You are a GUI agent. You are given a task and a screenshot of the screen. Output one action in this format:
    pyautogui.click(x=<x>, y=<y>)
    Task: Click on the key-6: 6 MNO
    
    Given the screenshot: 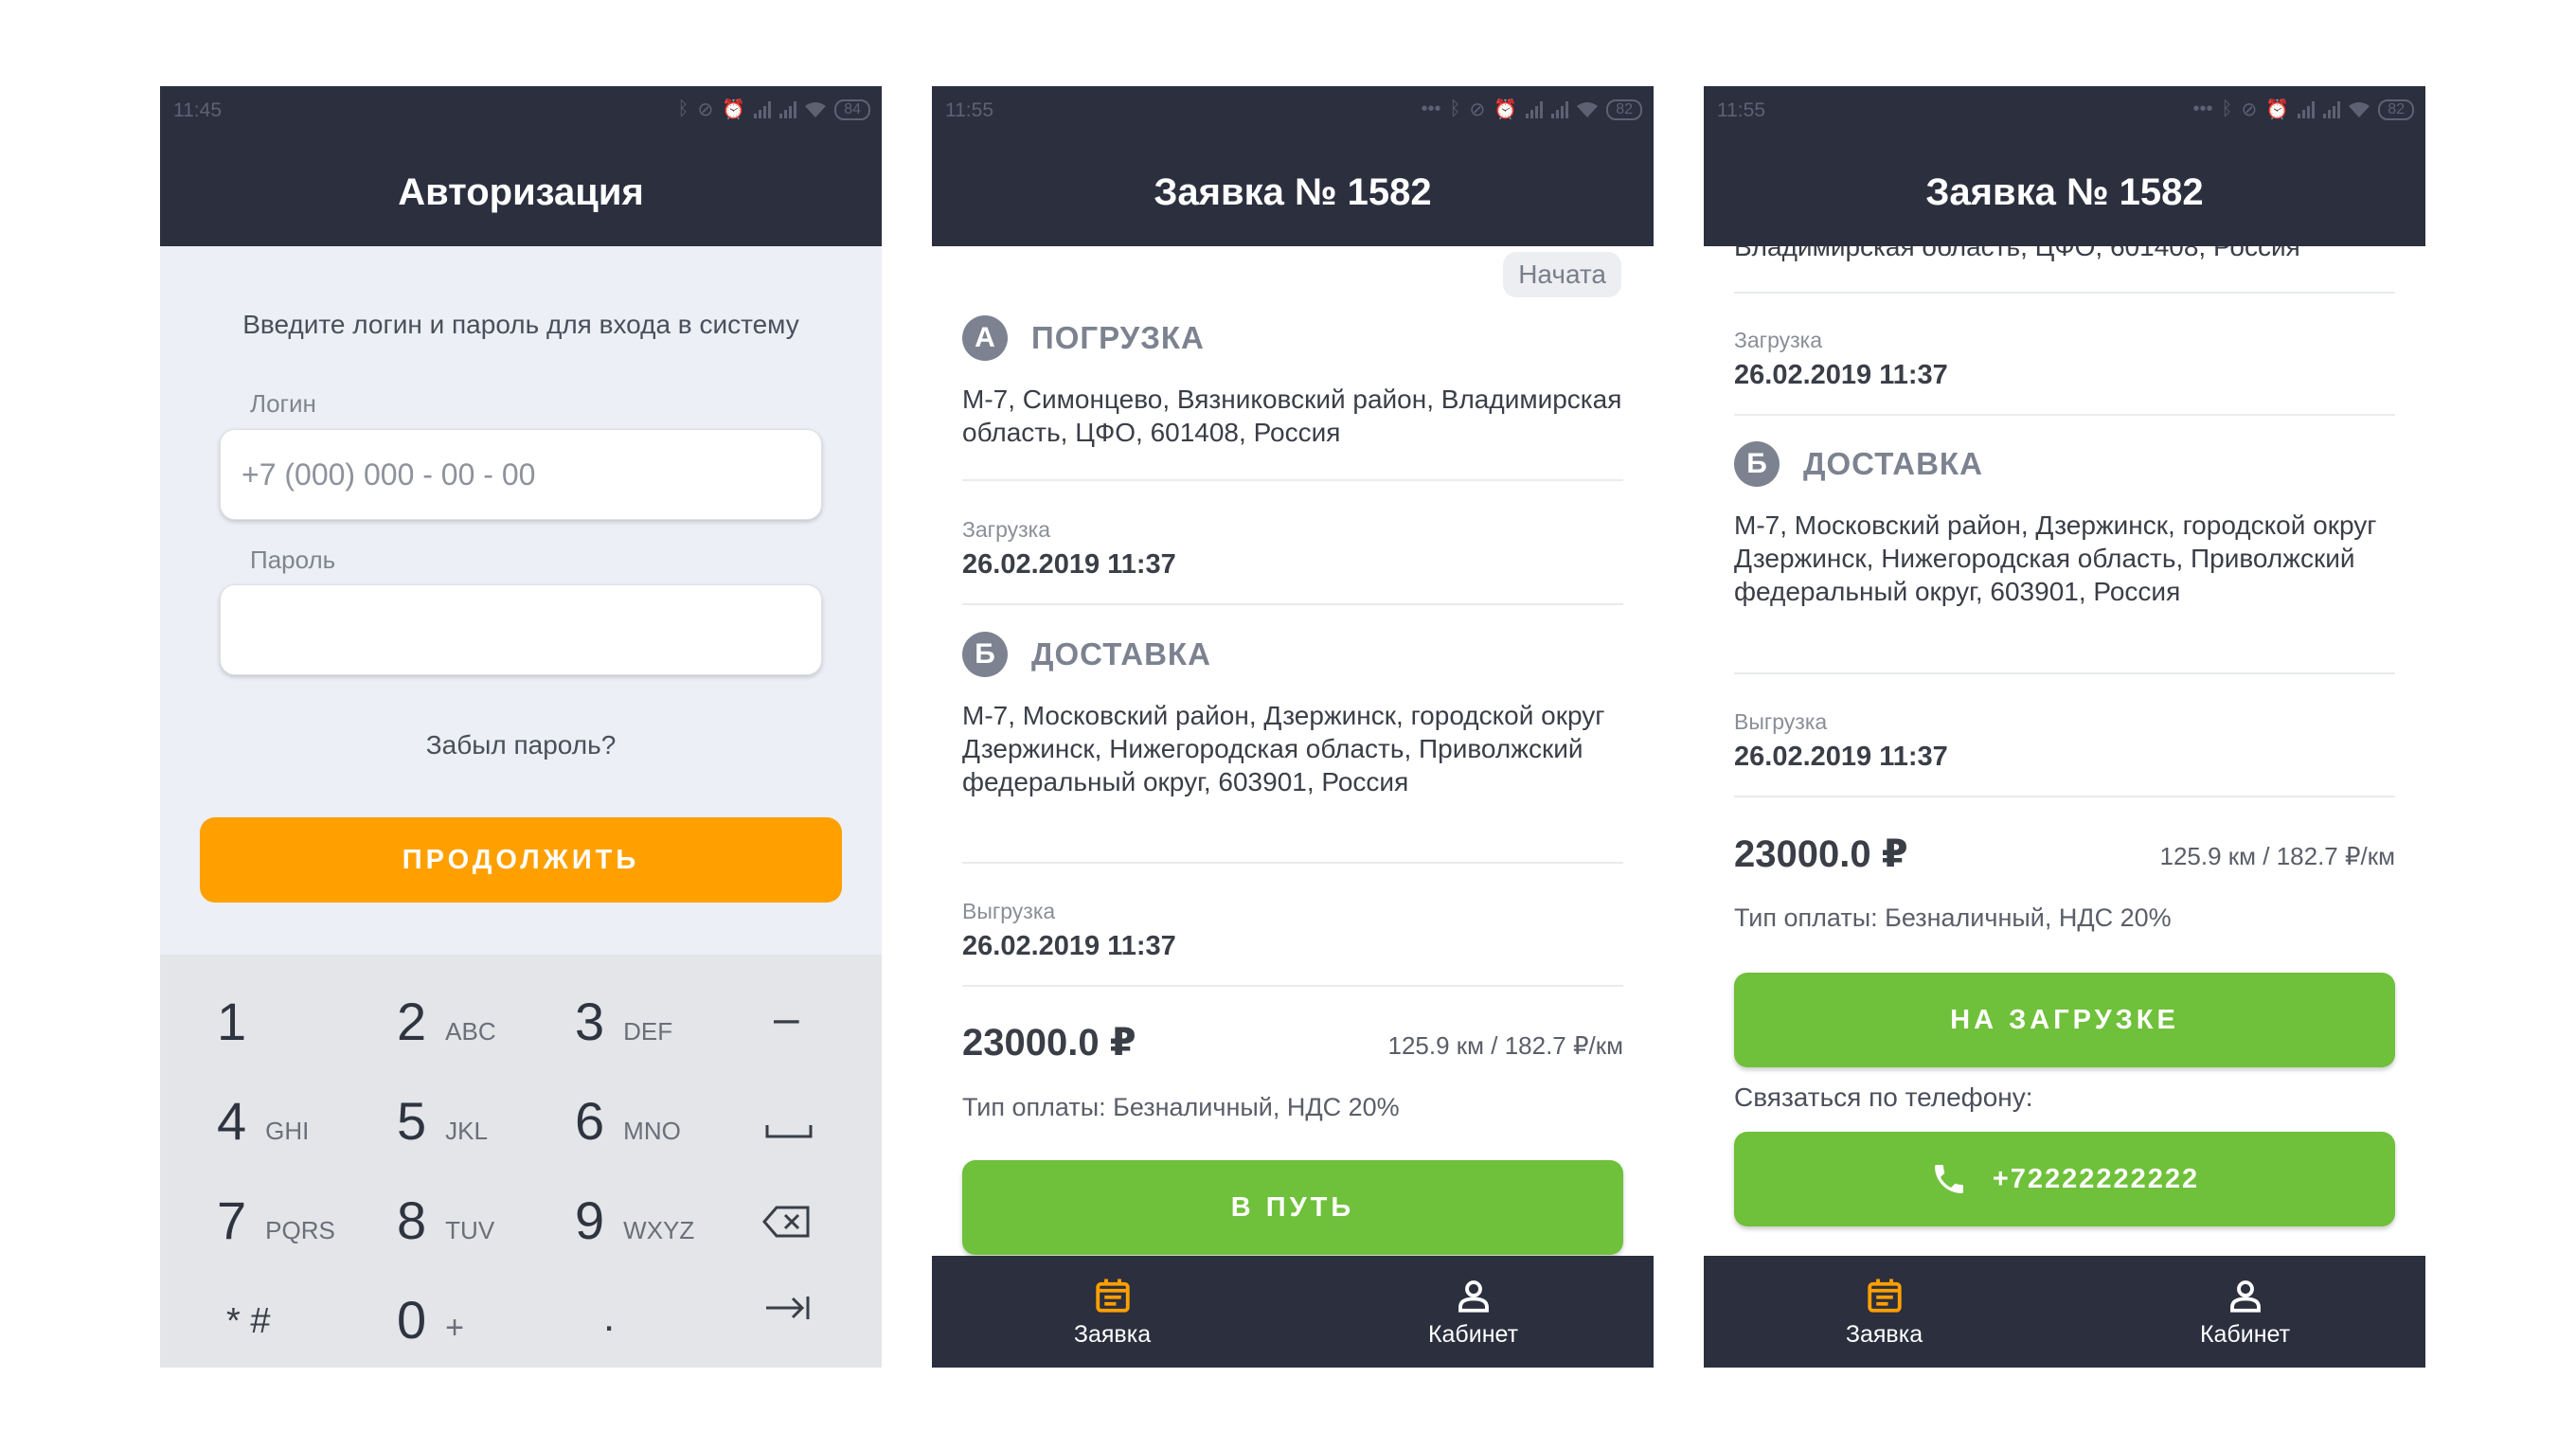 What is the action you would take?
    pyautogui.click(x=628, y=1121)
    